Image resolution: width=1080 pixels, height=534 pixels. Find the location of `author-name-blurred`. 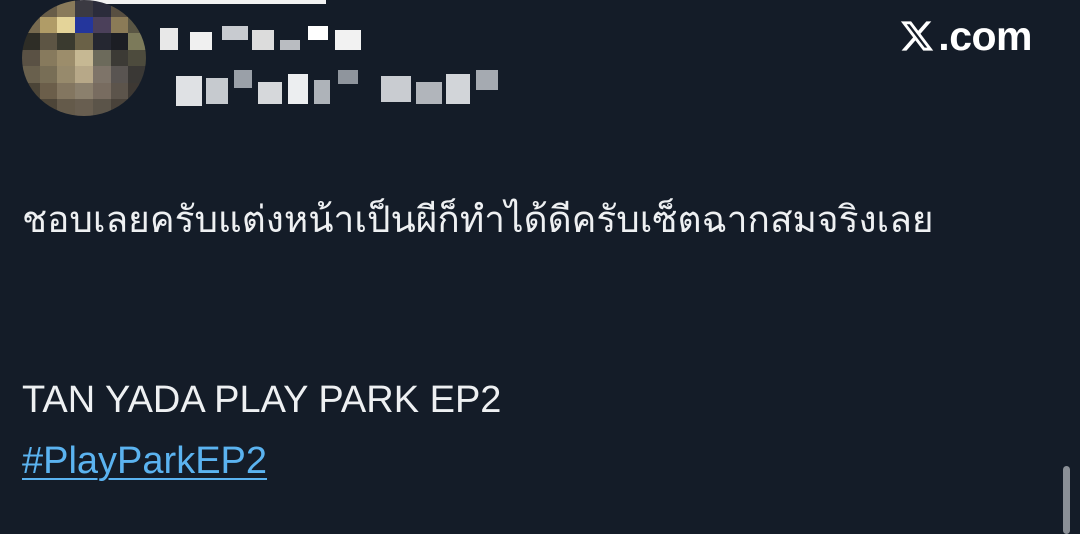

author-name-blurred is located at coordinates (262, 38).